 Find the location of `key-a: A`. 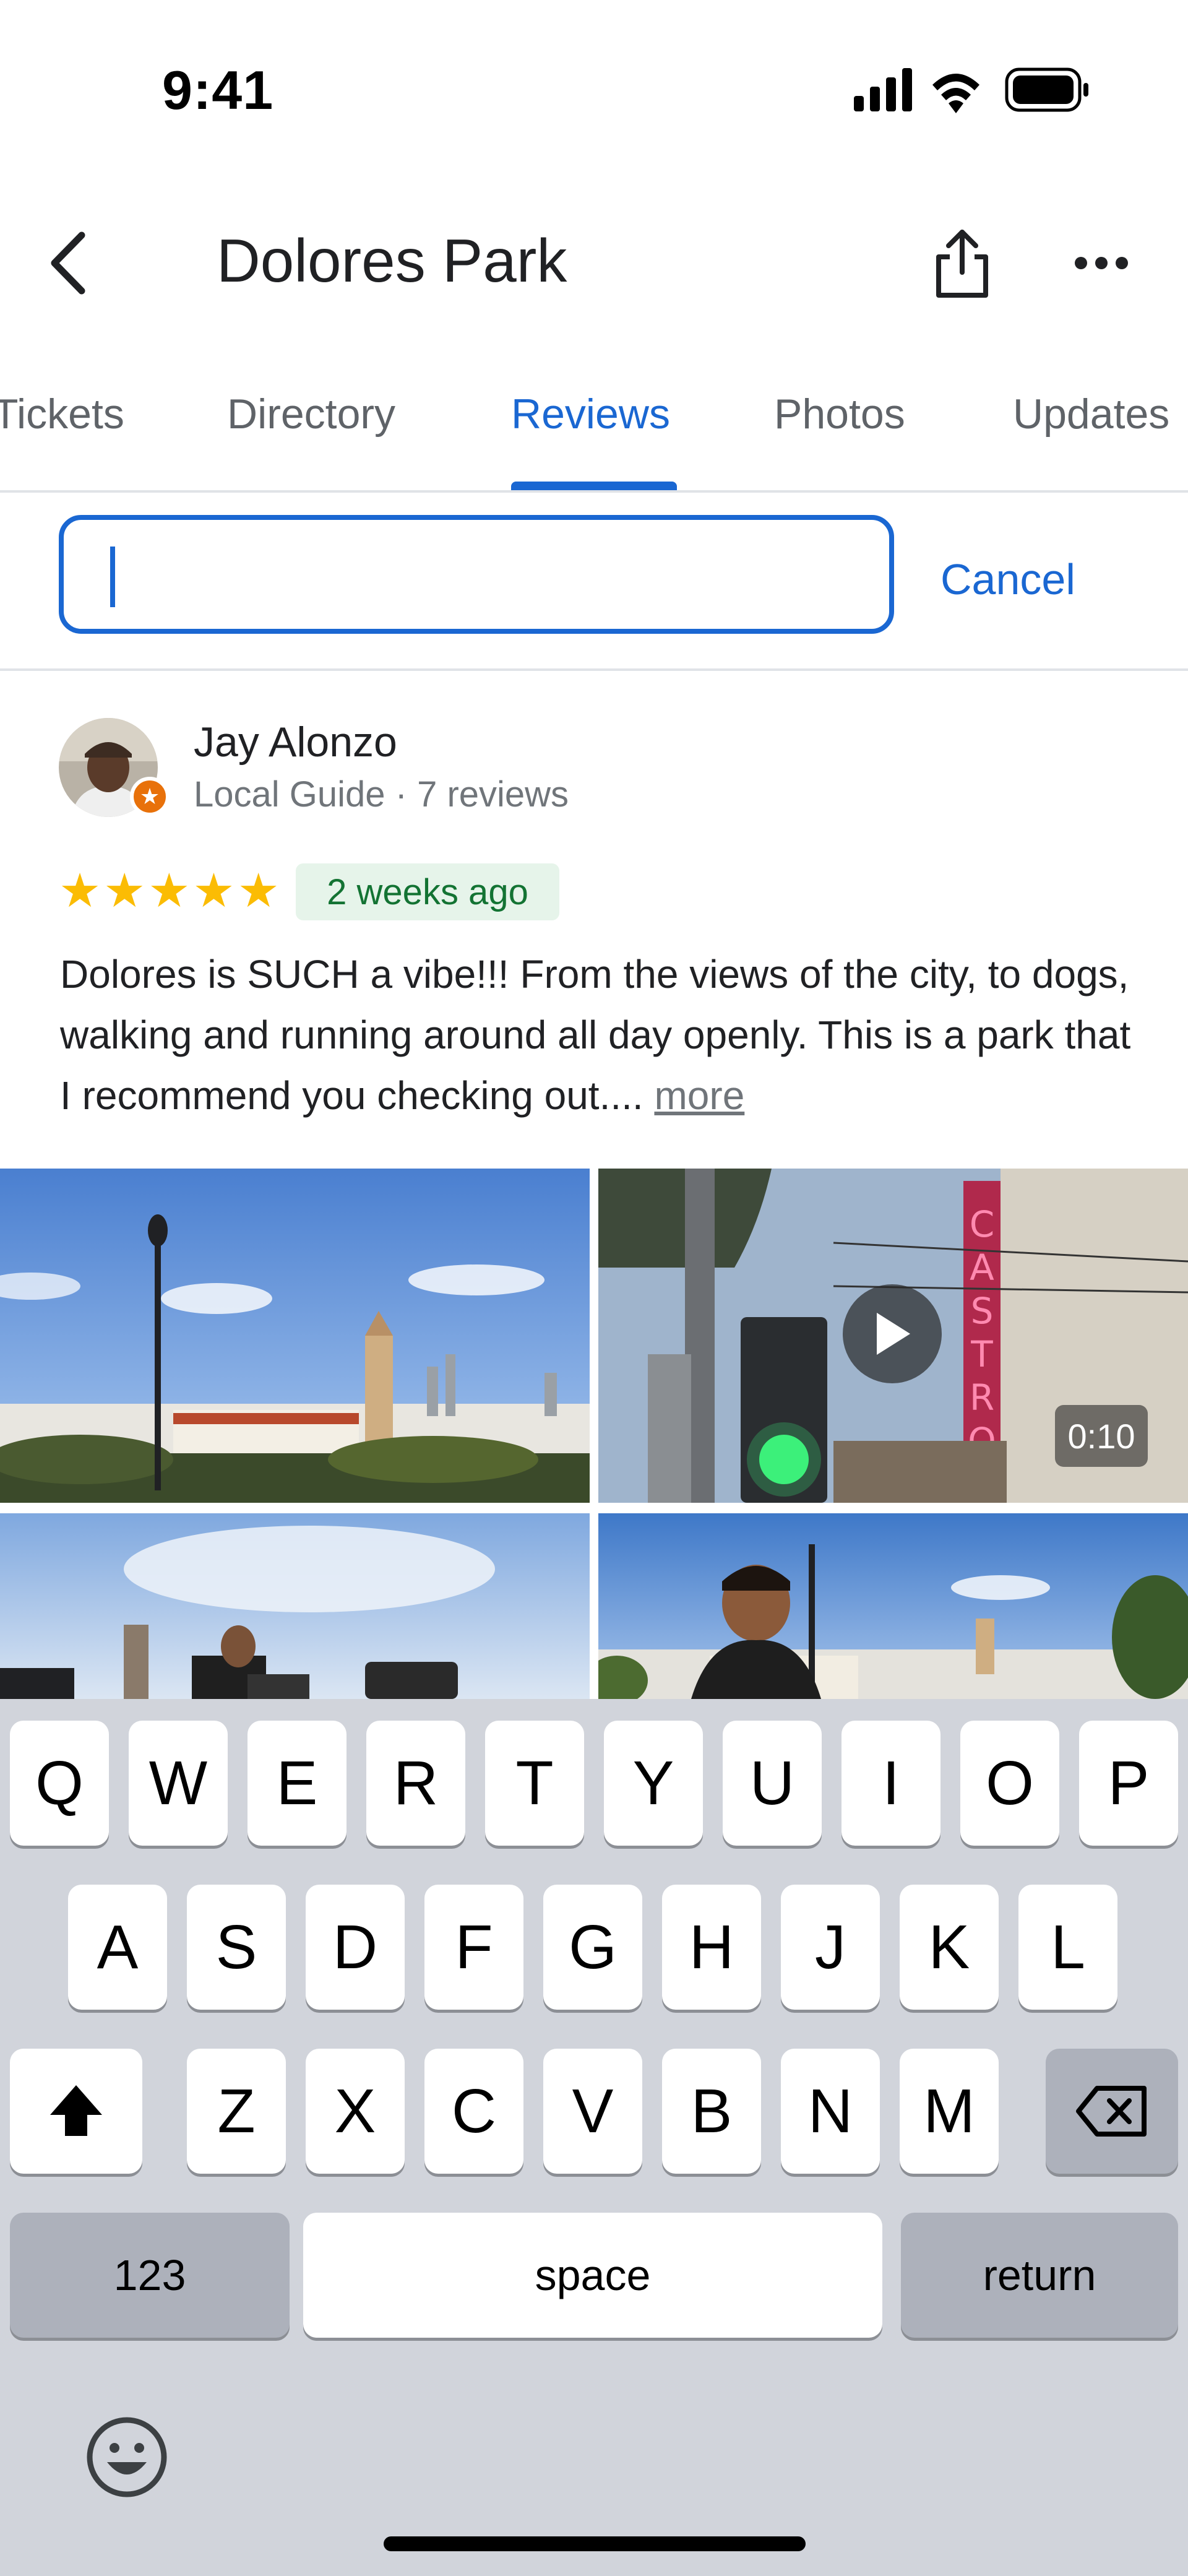

key-a: A is located at coordinates (117, 1947).